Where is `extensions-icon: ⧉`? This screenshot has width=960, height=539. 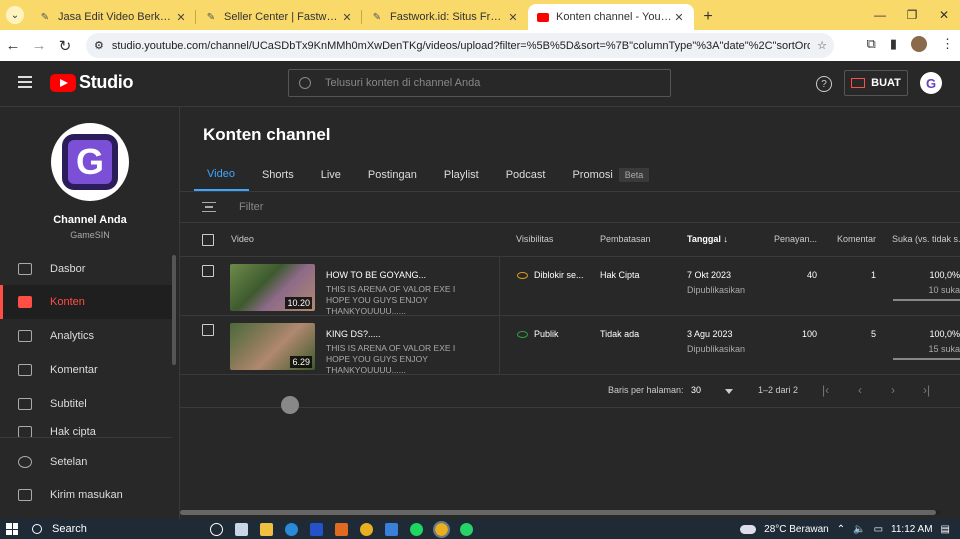 extensions-icon: ⧉ is located at coordinates (871, 44).